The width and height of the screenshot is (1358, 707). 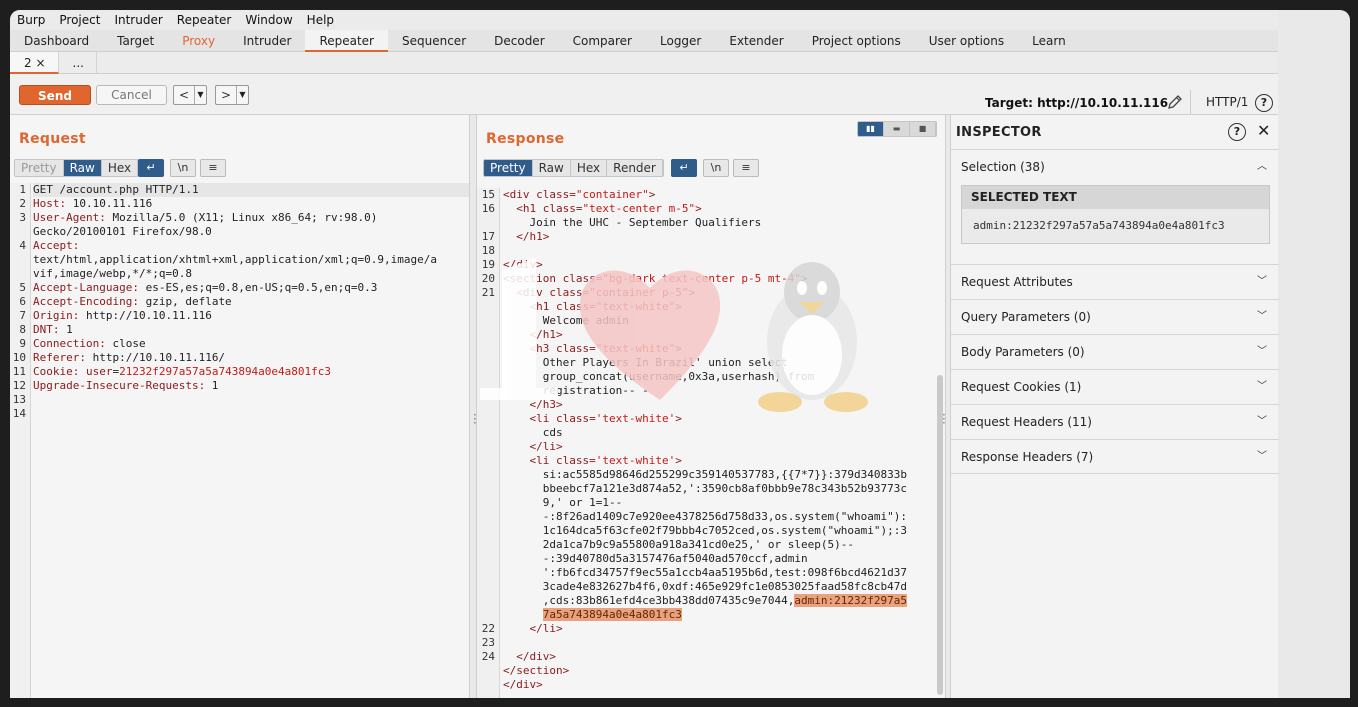 What do you see at coordinates (1026, 317) in the screenshot?
I see `section-label: Query Parameters (0)` at bounding box center [1026, 317].